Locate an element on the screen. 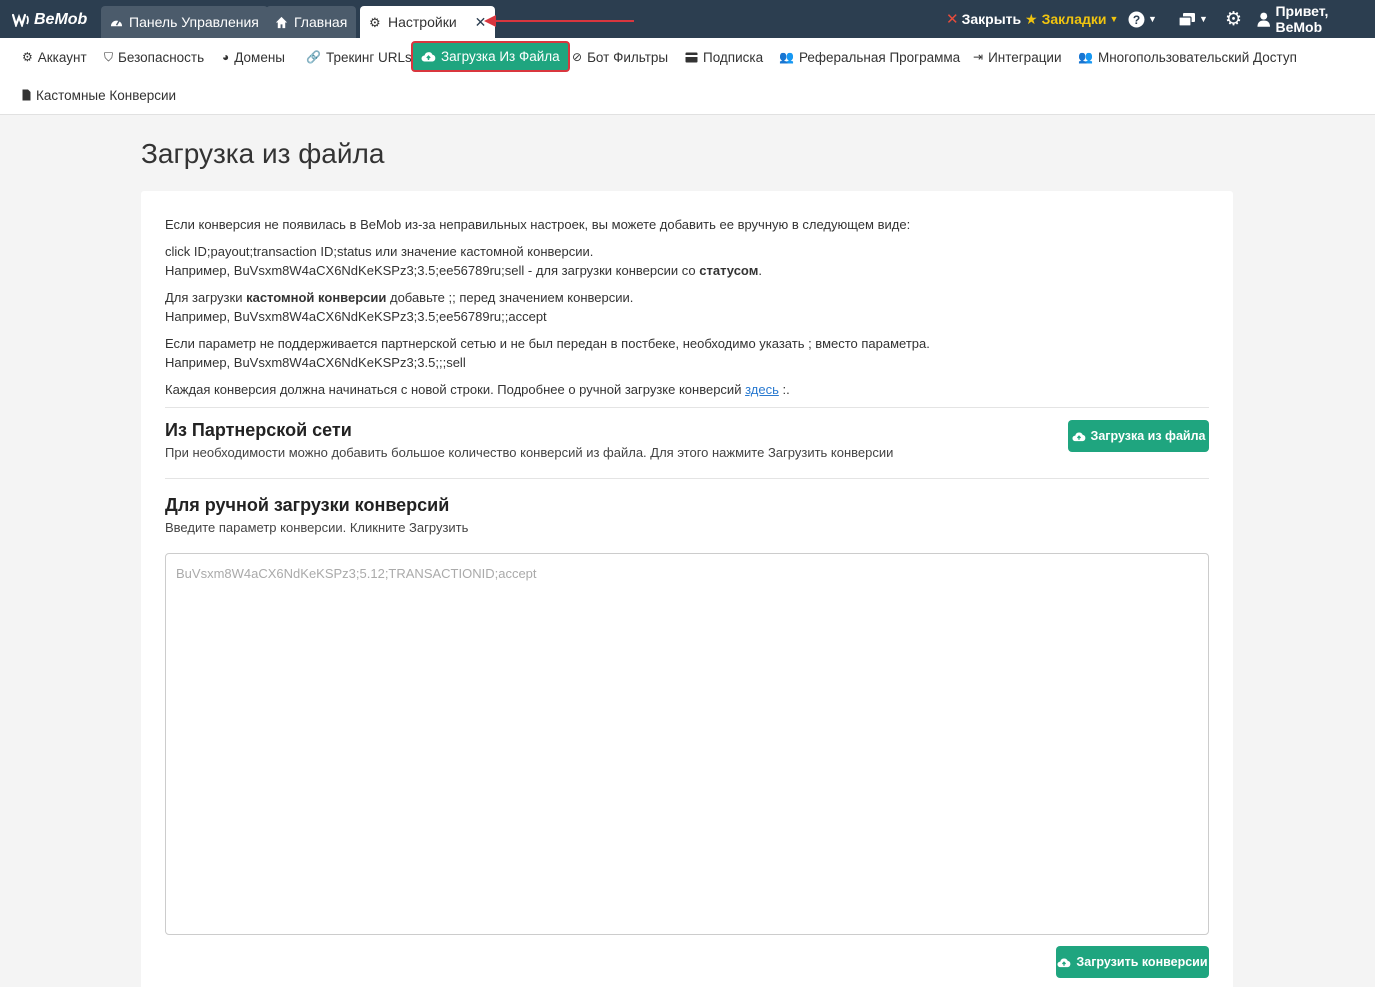  home-icon is located at coordinates (281, 22).